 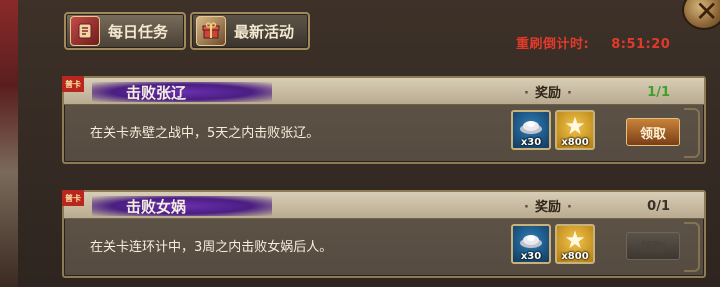 What do you see at coordinates (553, 44) in the screenshot?
I see `refresh-label: 重刷倒计时:` at bounding box center [553, 44].